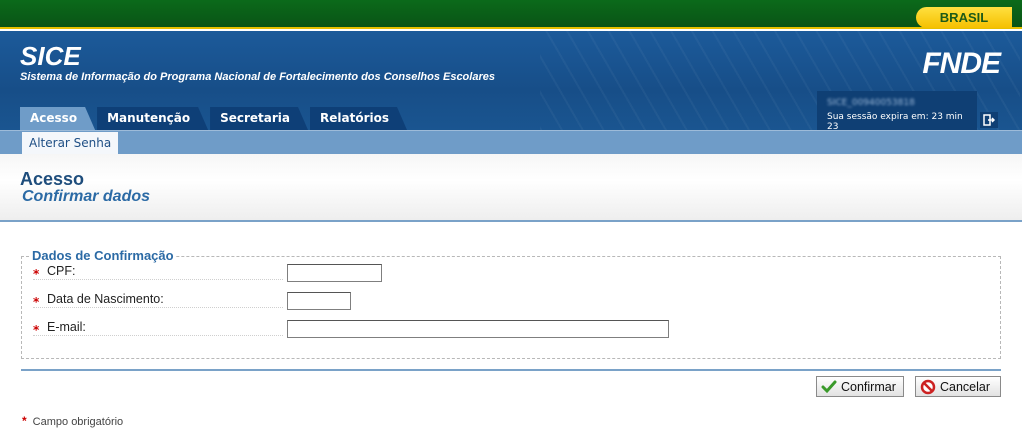 This screenshot has width=1022, height=428. I want to click on forbidden-icon, so click(928, 387).